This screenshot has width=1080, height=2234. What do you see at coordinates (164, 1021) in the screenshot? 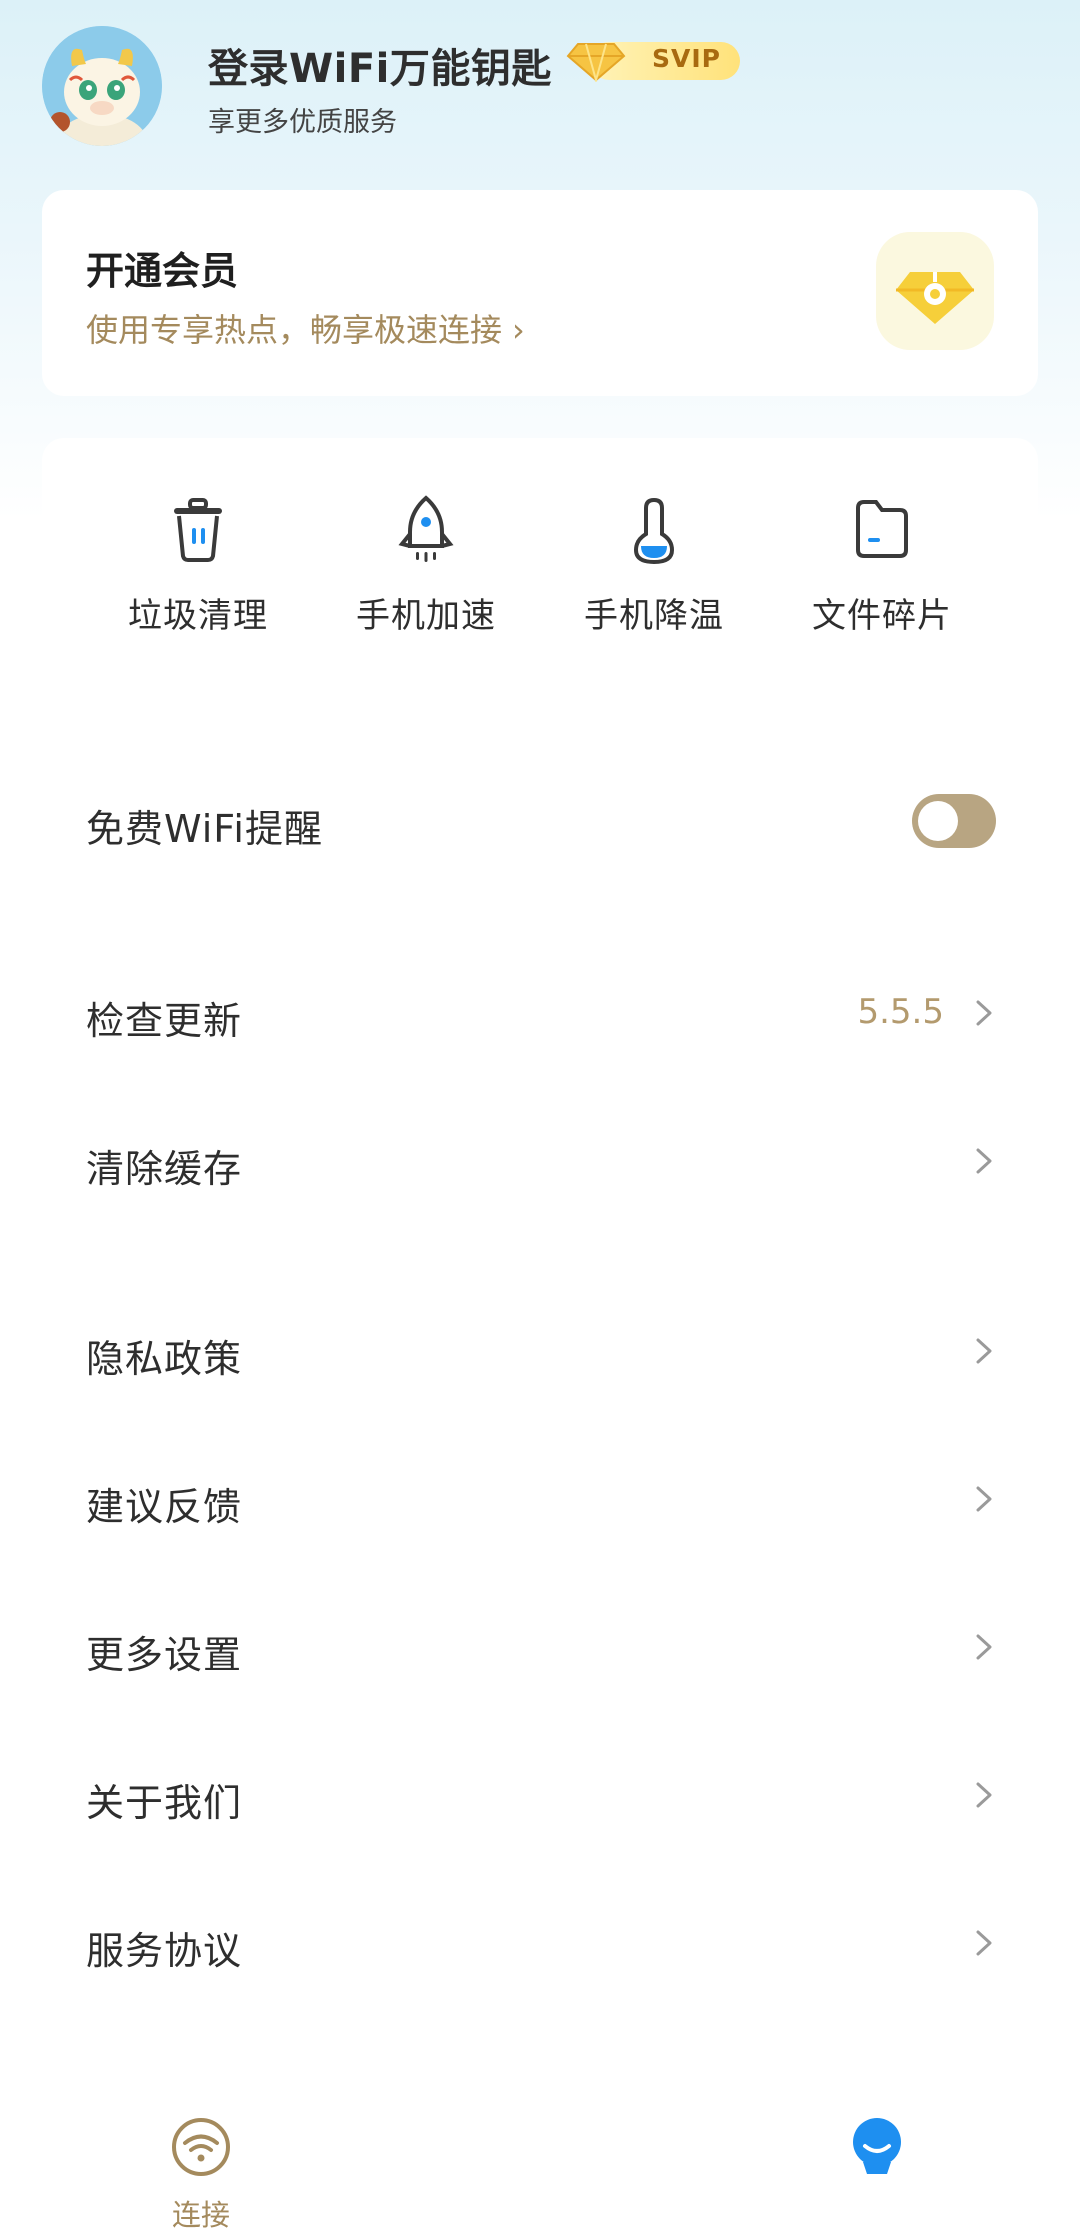
I see `check-update-label: 检查更新` at bounding box center [164, 1021].